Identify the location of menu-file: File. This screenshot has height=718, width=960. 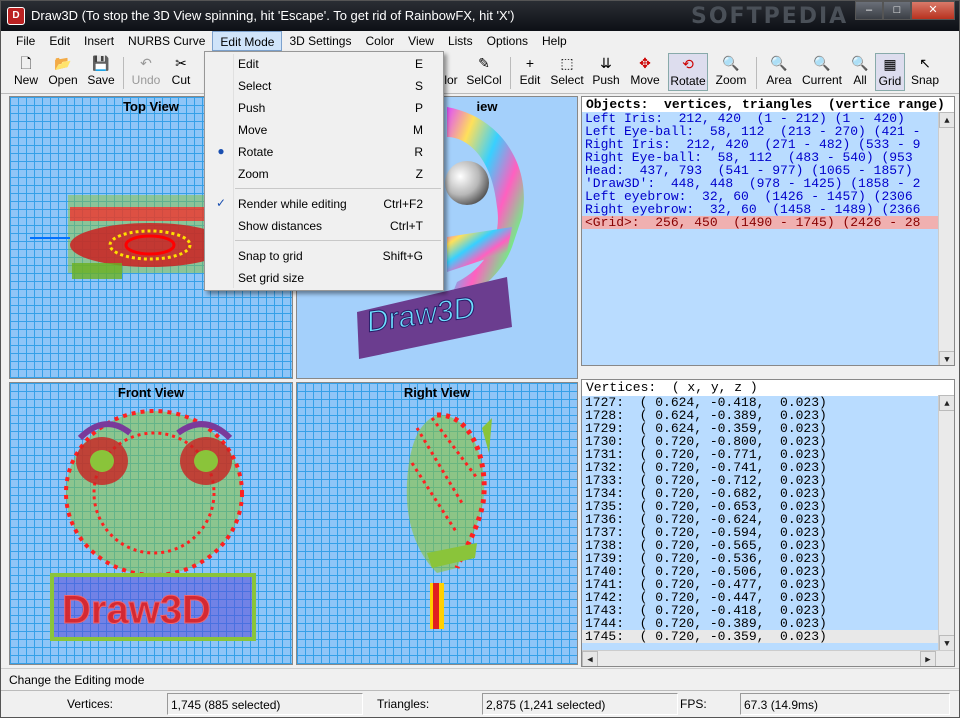
(25, 41).